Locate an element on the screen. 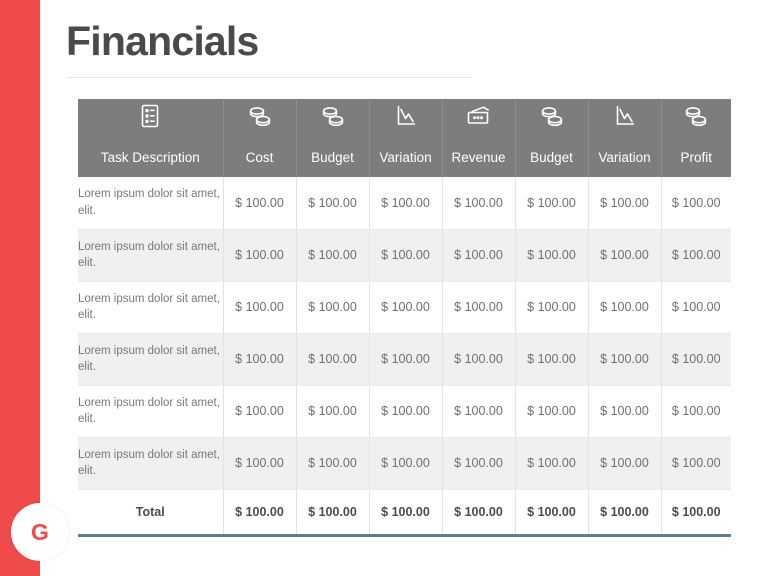 This screenshot has height=576, width=768. logo-letter: G is located at coordinates (40, 531).